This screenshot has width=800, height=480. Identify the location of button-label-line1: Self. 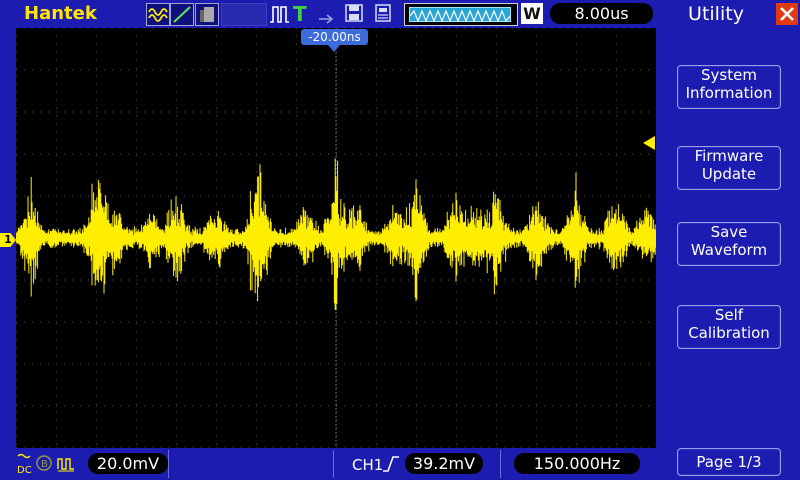
(729, 315).